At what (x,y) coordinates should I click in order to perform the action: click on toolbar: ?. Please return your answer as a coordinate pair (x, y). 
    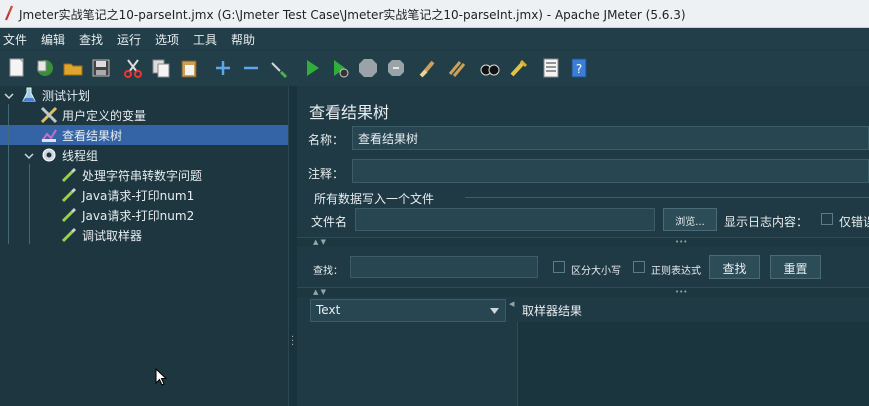
    Looking at the image, I should click on (434, 69).